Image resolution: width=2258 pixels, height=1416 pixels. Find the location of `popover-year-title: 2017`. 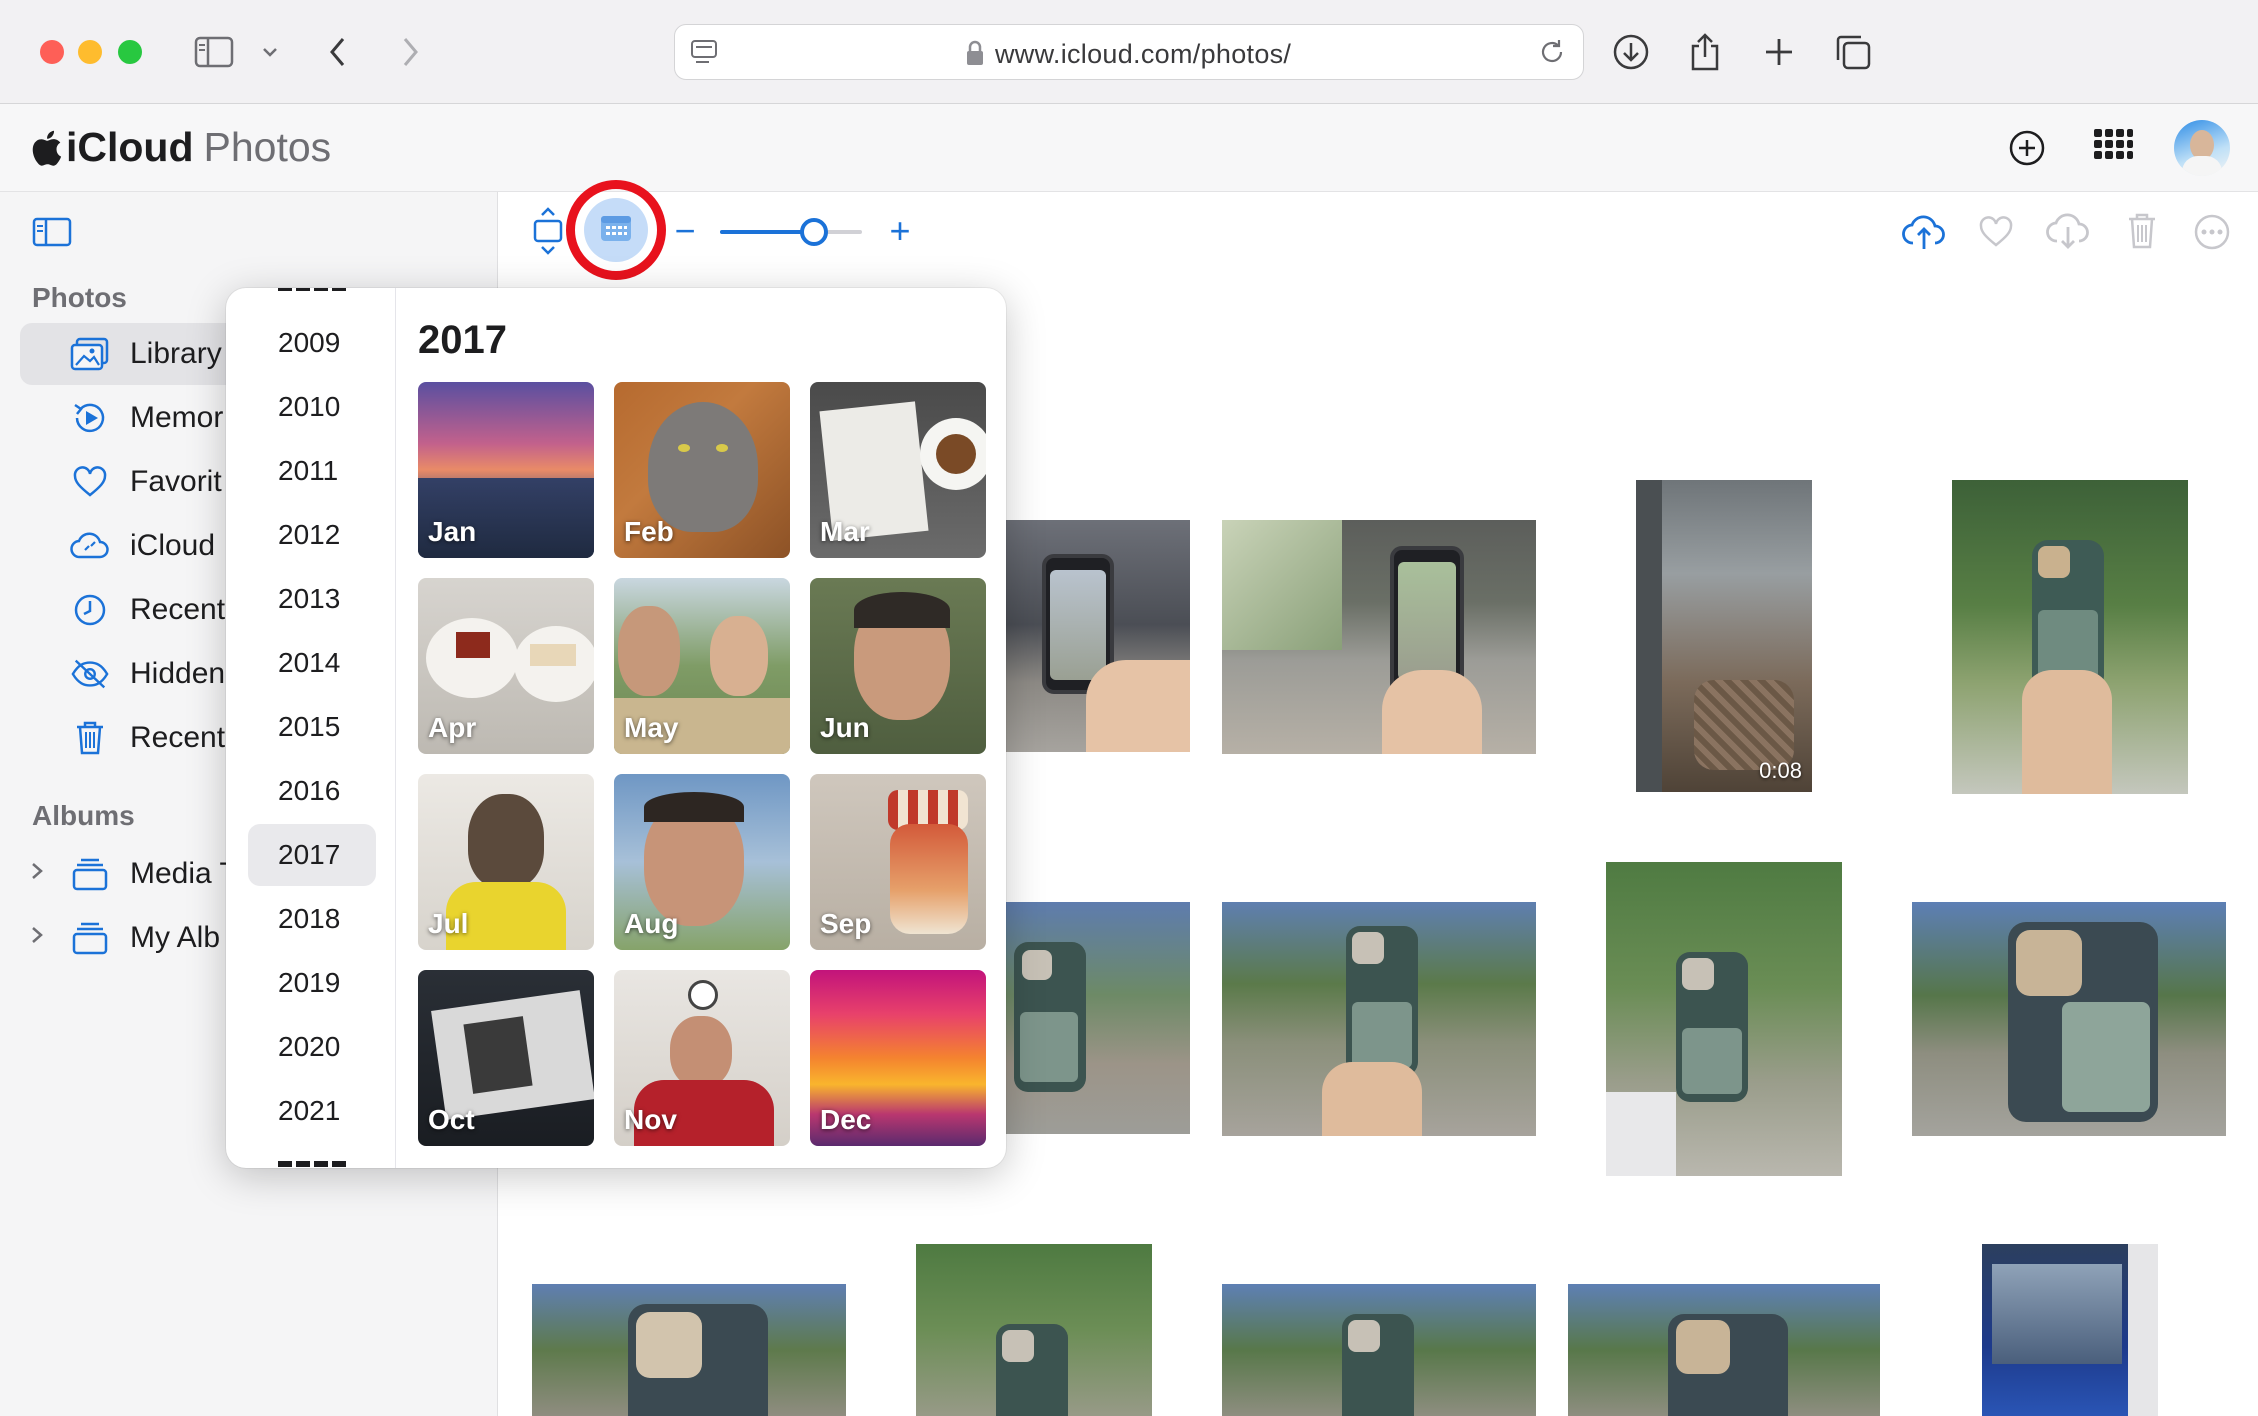

popover-year-title: 2017 is located at coordinates (462, 340).